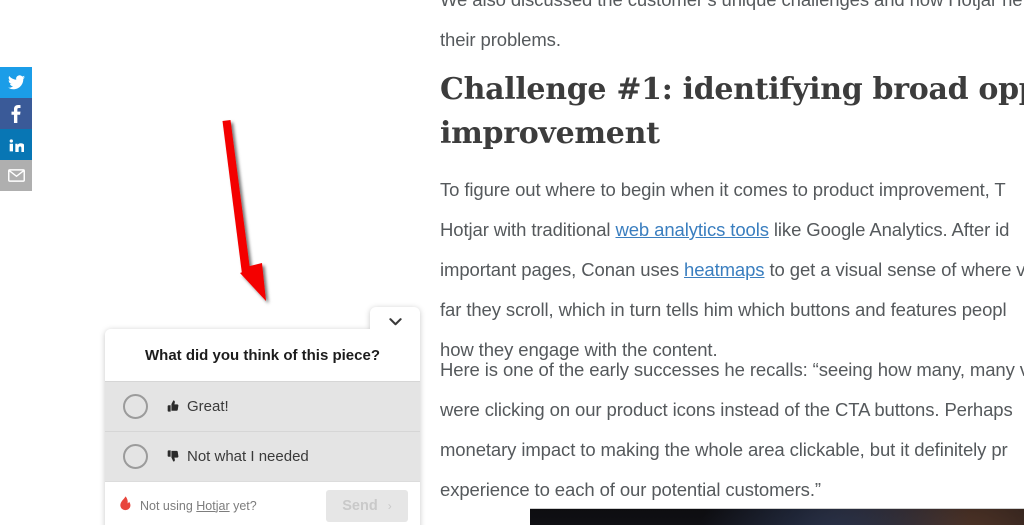 The height and width of the screenshot is (525, 1024). I want to click on body-line-2-pre: Hotjar with traditional, so click(528, 229).